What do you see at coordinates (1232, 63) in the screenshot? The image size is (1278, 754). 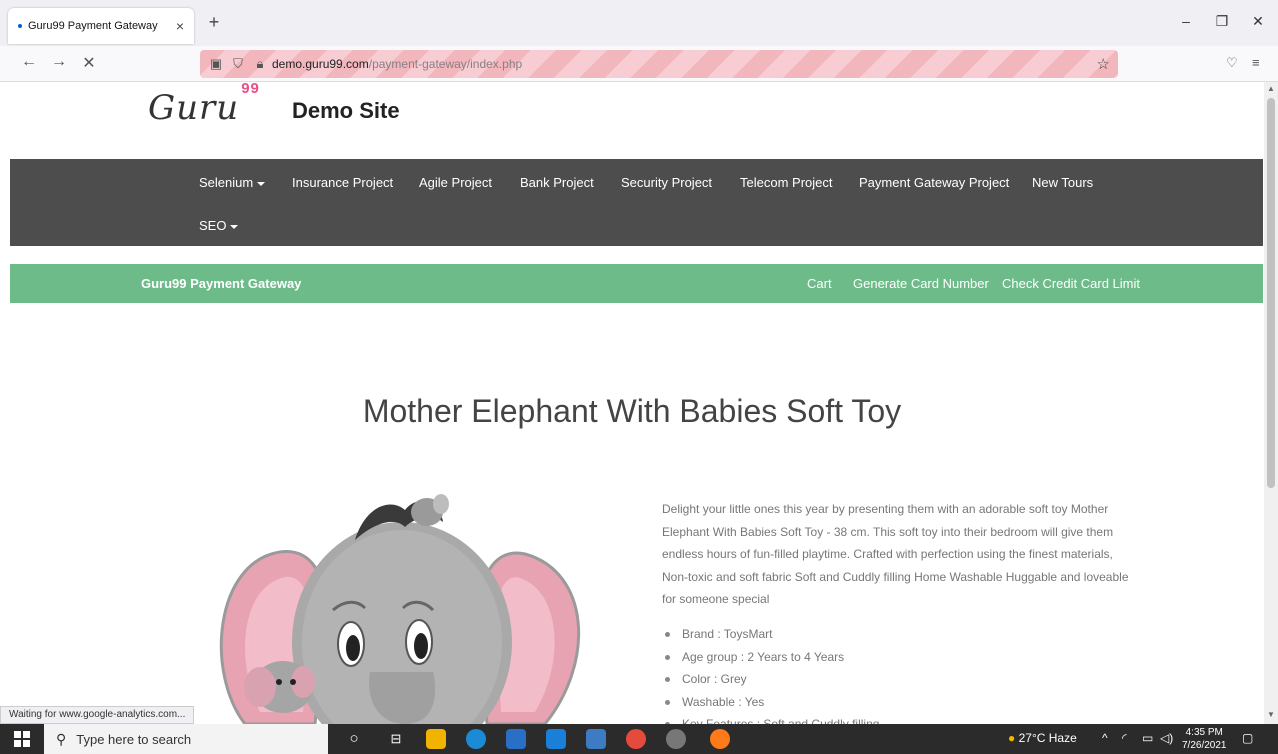 I see `pocket-icon: ♡` at bounding box center [1232, 63].